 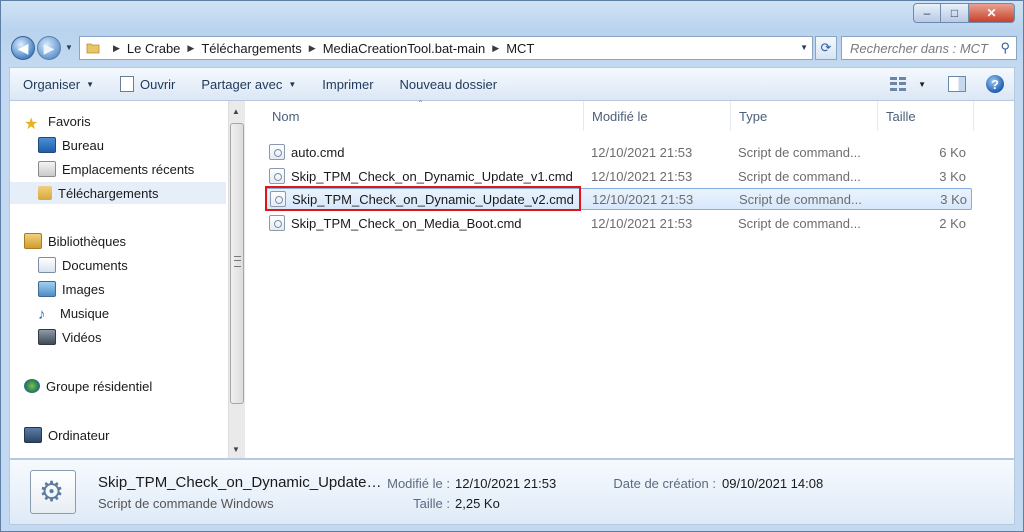 I want to click on nav-desktop-label: Bureau, so click(x=83, y=145).